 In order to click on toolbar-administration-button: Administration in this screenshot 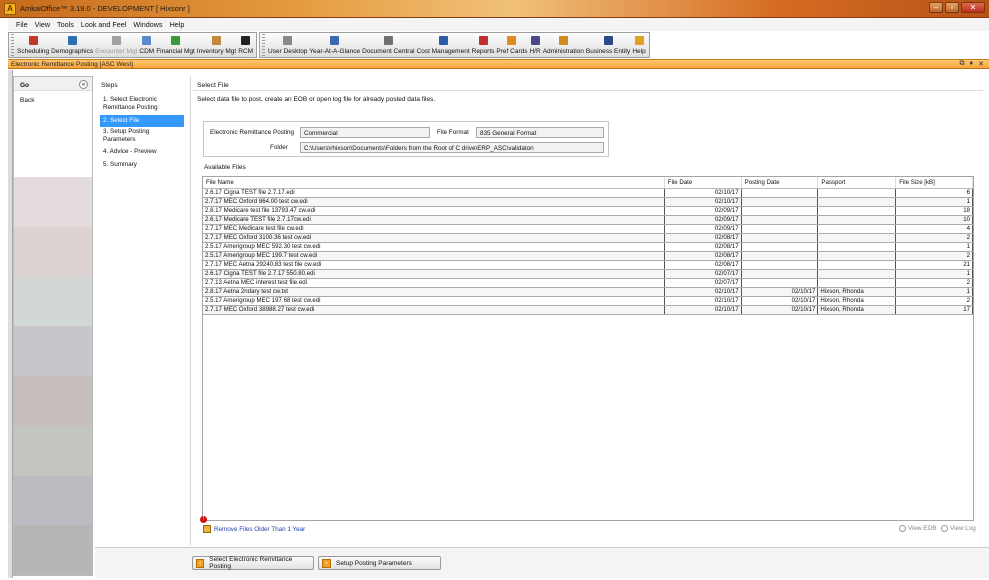, I will do `click(563, 45)`.